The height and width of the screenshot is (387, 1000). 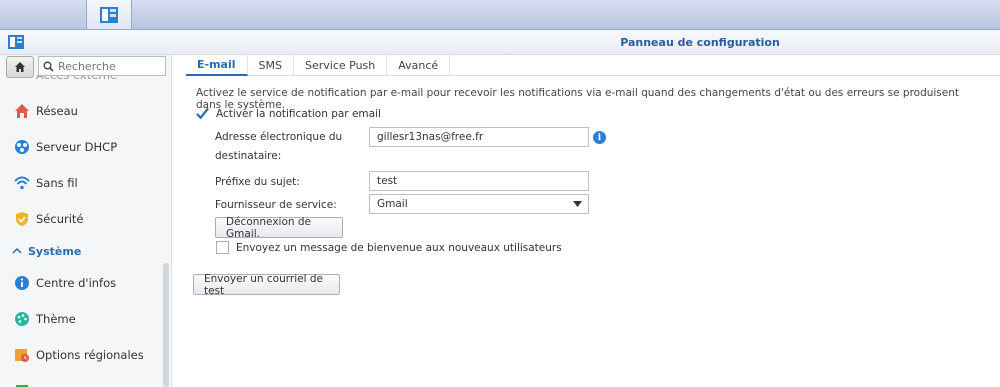 I want to click on search-box, so click(x=102, y=66).